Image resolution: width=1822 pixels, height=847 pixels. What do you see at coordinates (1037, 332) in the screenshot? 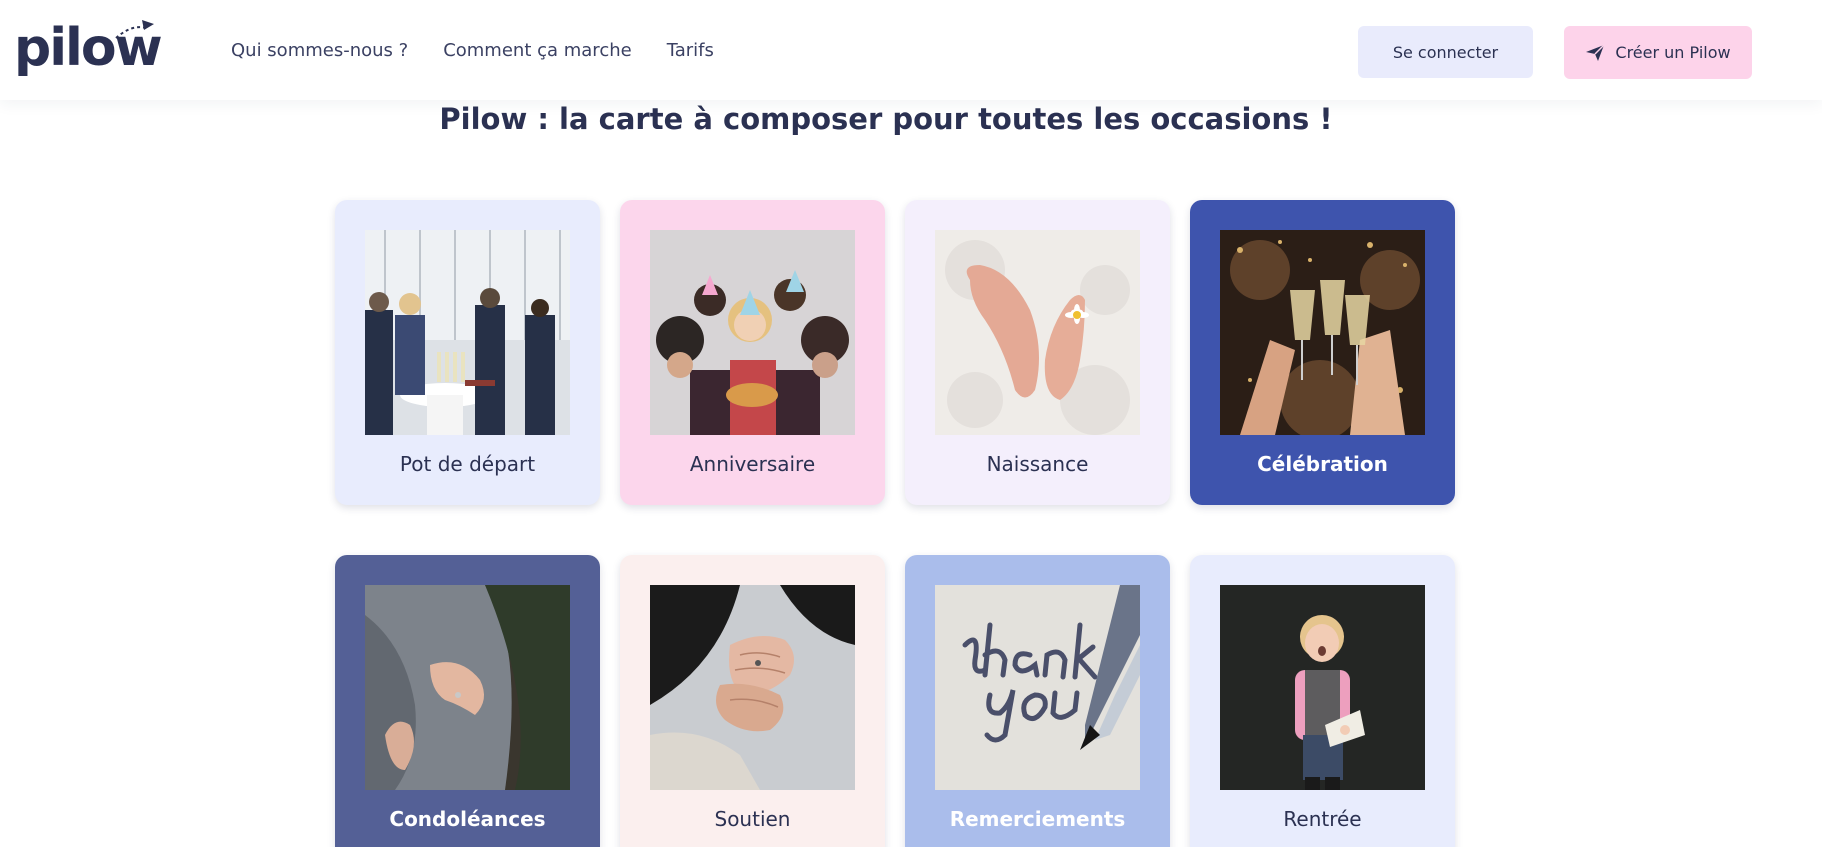
I see `baby-feet-photo` at bounding box center [1037, 332].